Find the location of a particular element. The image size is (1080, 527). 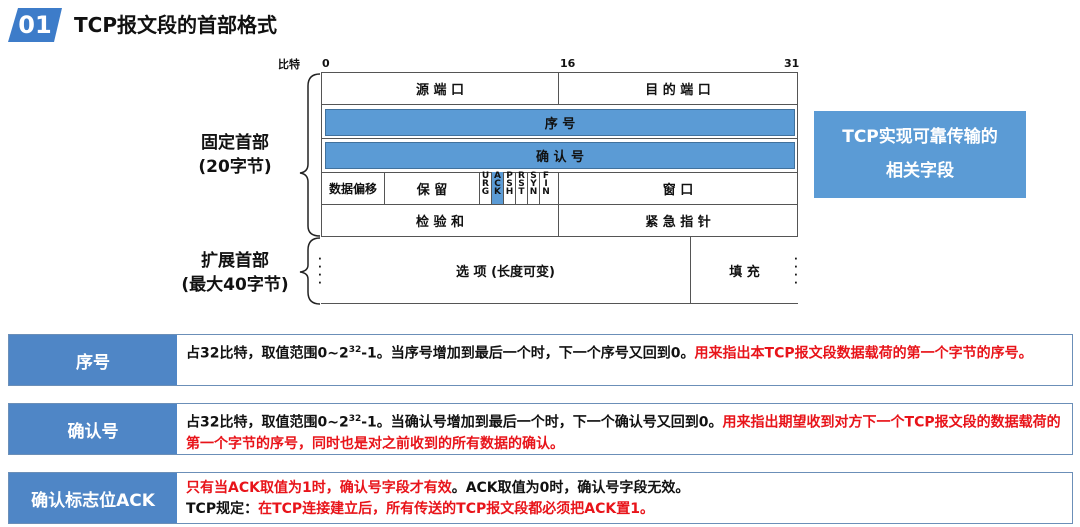

window-field: 窗 口 is located at coordinates (678, 188).